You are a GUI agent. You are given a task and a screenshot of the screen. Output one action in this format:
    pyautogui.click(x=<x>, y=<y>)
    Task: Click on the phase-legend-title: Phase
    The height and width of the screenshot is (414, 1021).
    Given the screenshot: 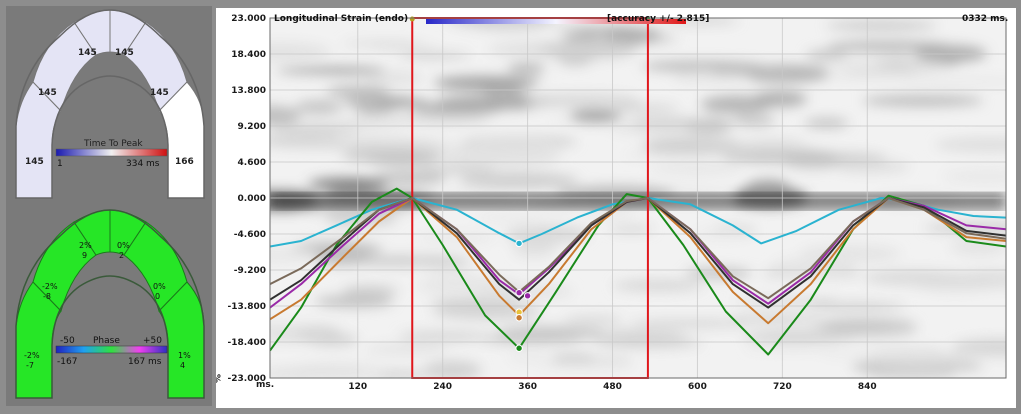 What is the action you would take?
    pyautogui.click(x=106, y=341)
    